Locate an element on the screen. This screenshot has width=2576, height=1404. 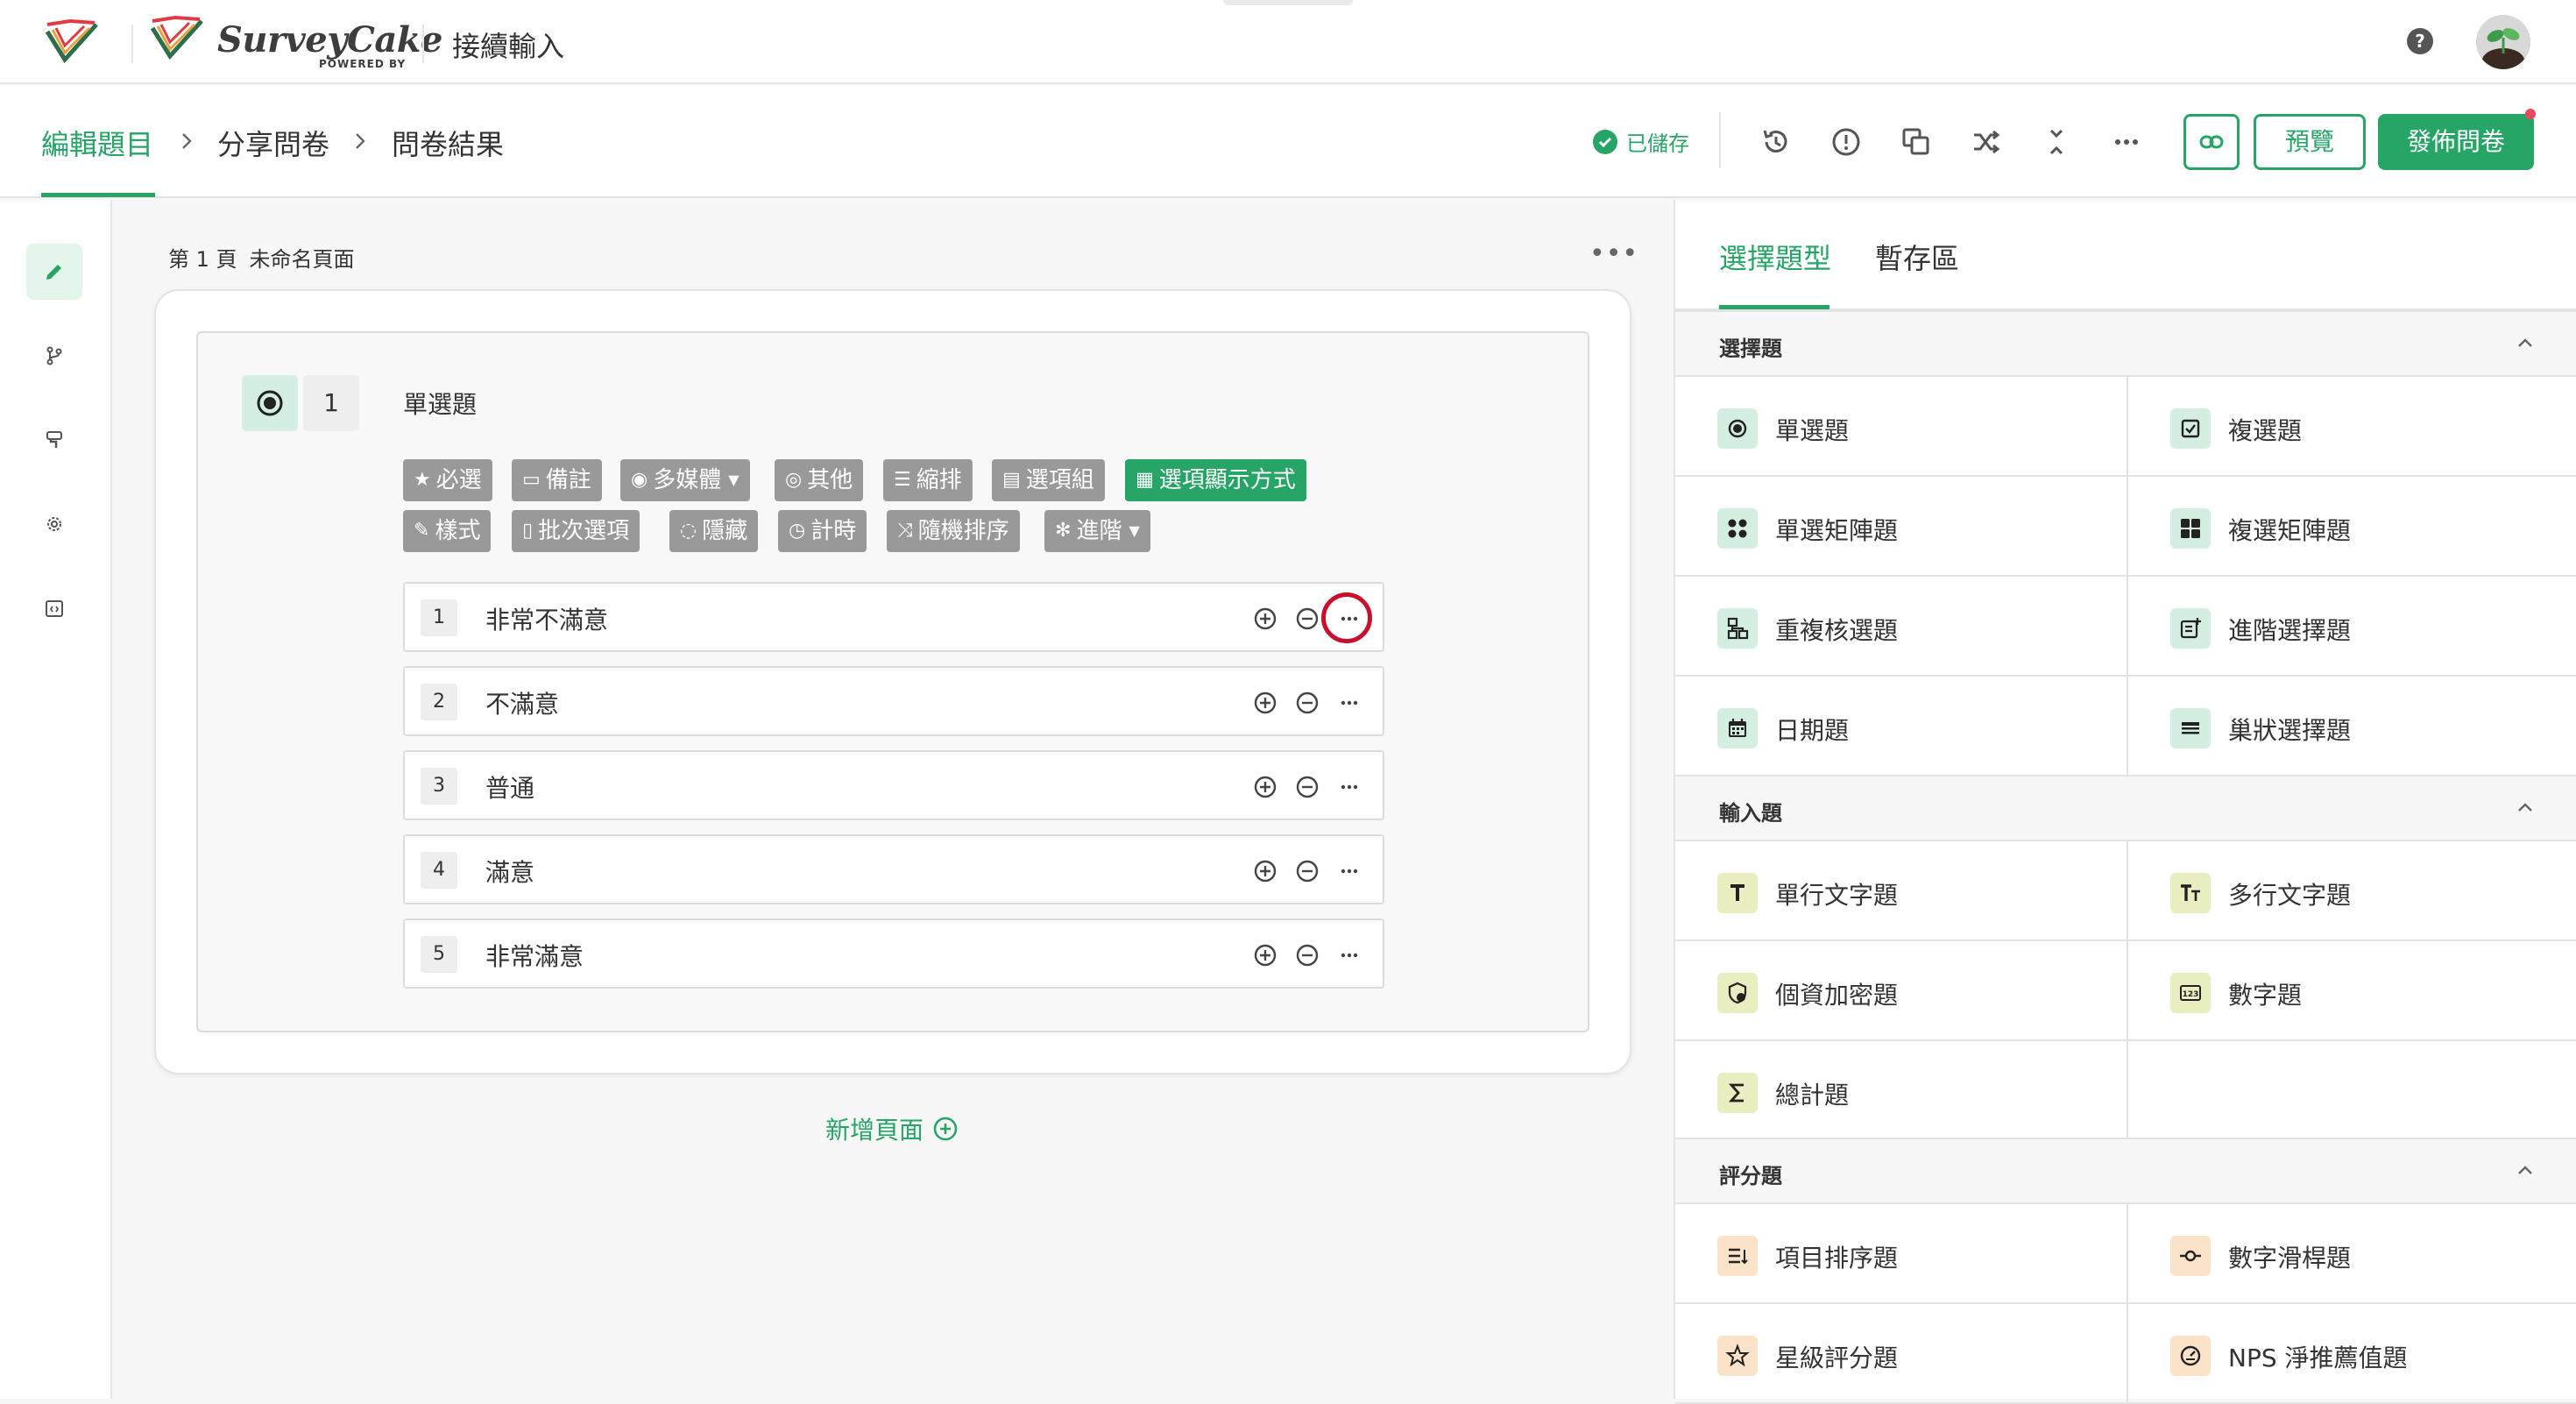
type-star-rating: 星級評分題 is located at coordinates (1901, 1354).